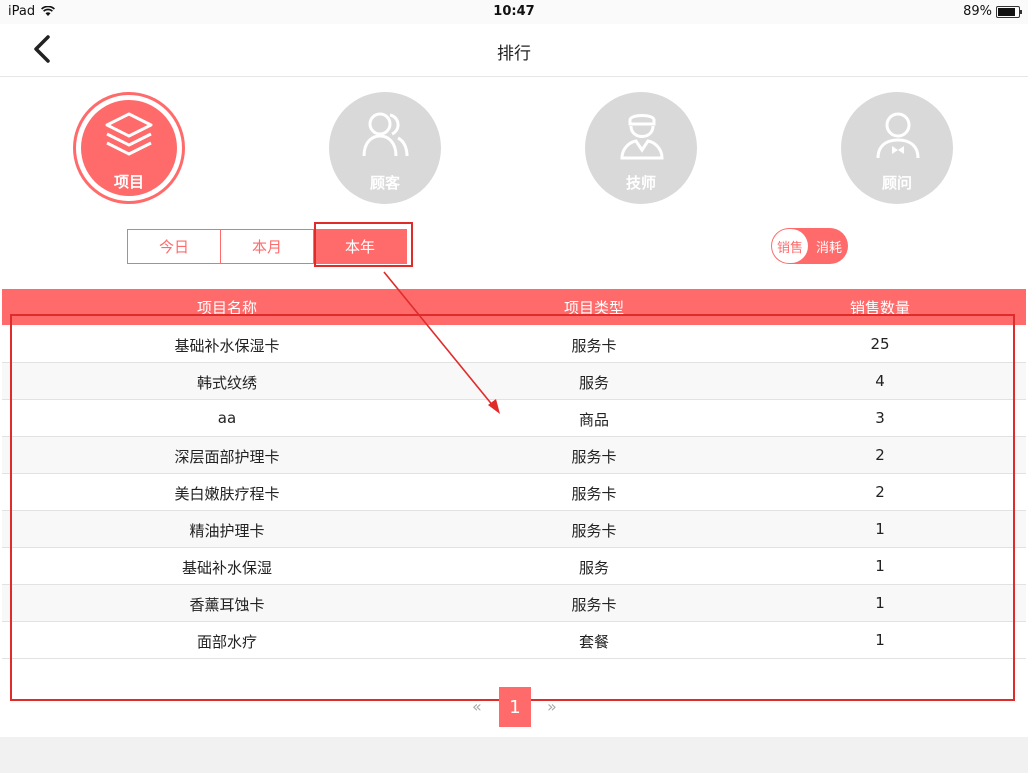  Describe the element at coordinates (441, 342) in the screenshot. I see `annotation-arrow-icon` at that location.